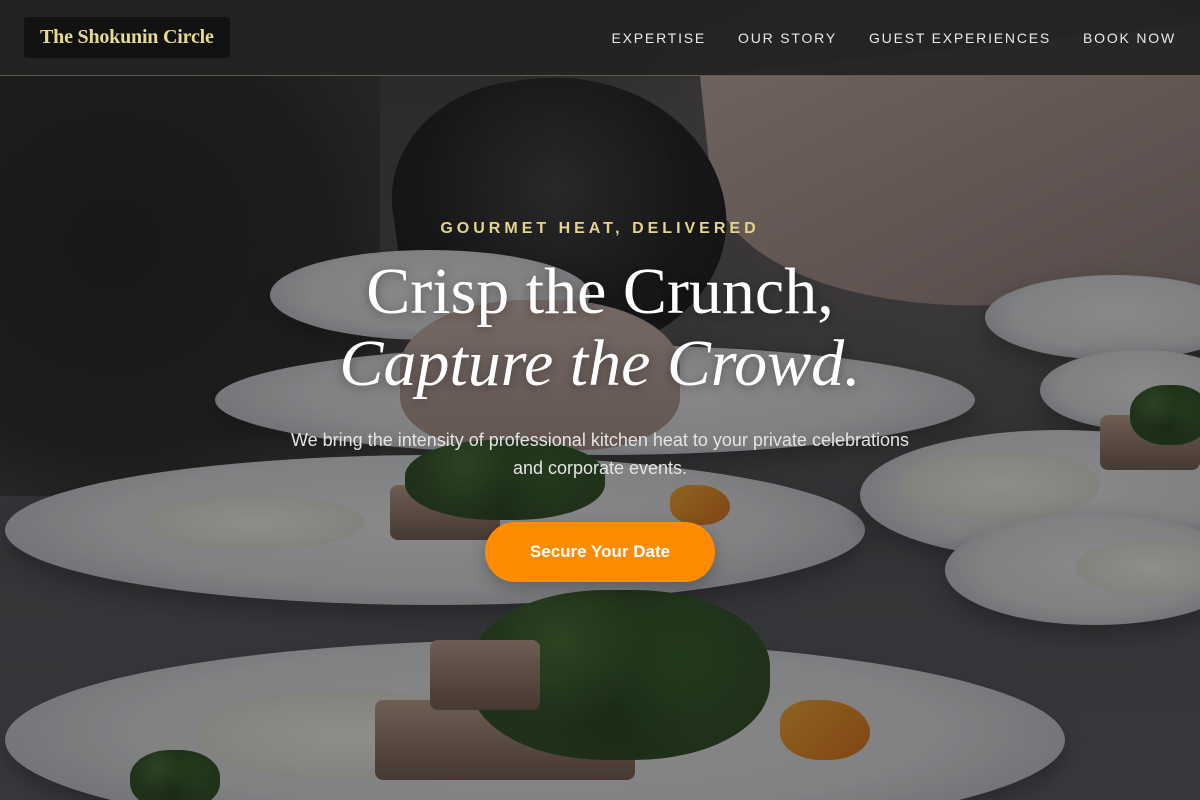 The height and width of the screenshot is (800, 1200). I want to click on nav-link-guest-experiences: GUEST EXPERIENCES, so click(960, 38).